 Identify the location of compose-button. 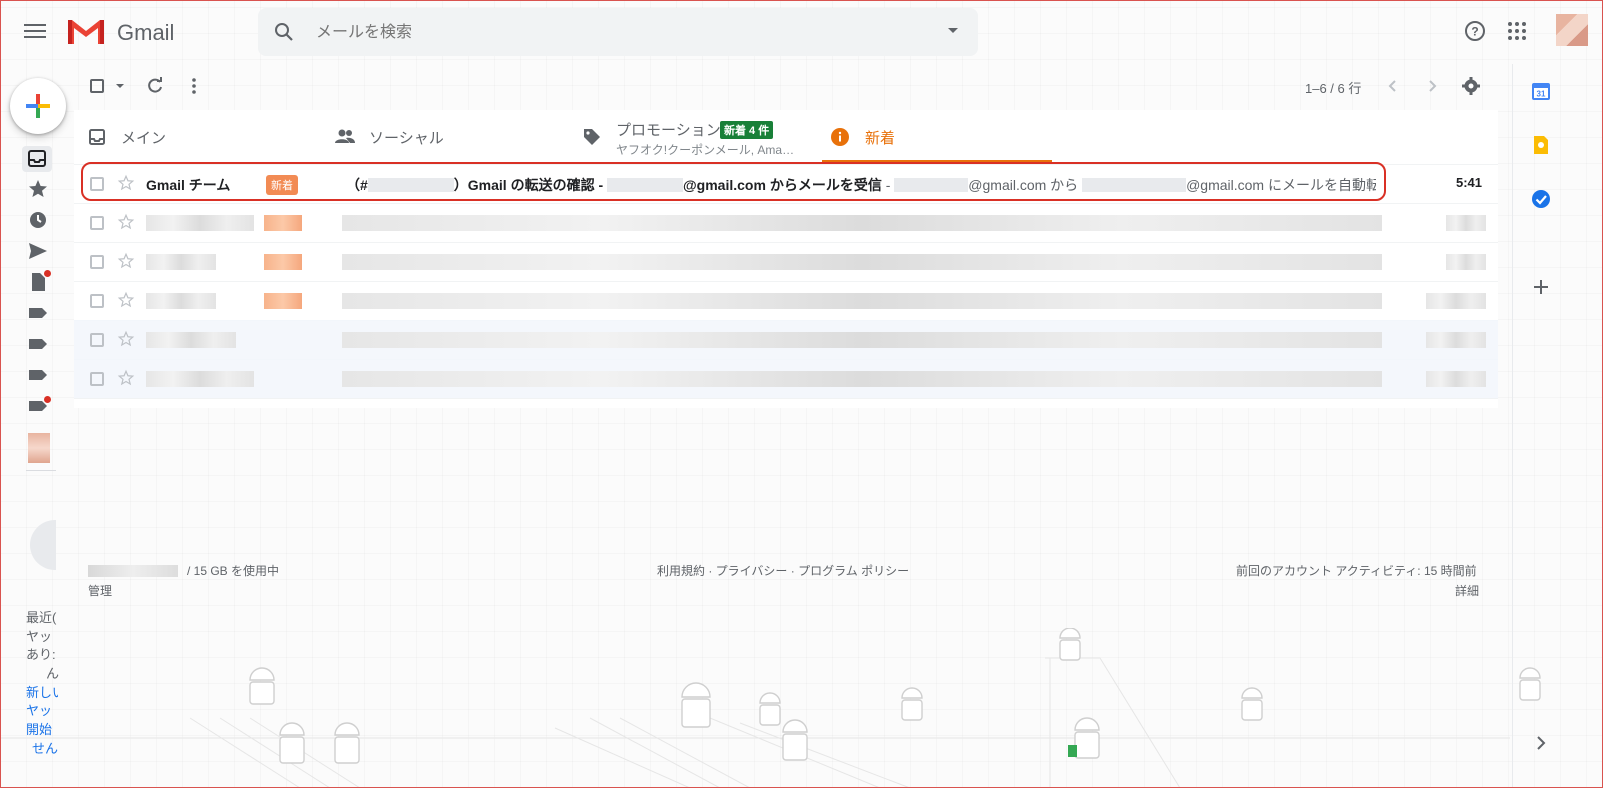
(38, 106).